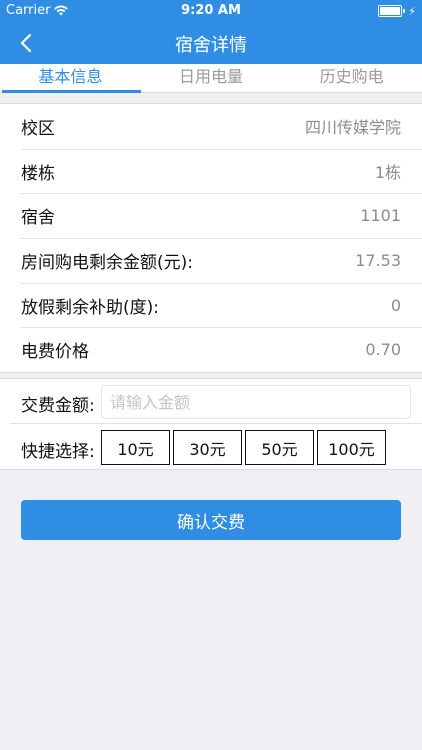 This screenshot has width=422, height=750. What do you see at coordinates (395, 305) in the screenshot?
I see `info-value: 0` at bounding box center [395, 305].